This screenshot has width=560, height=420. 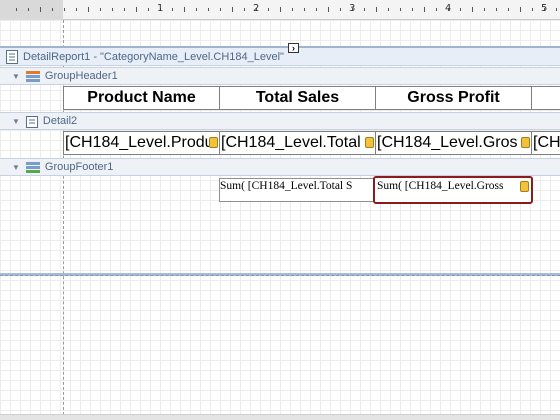 What do you see at coordinates (32, 167) in the screenshot?
I see `group-footer-icon` at bounding box center [32, 167].